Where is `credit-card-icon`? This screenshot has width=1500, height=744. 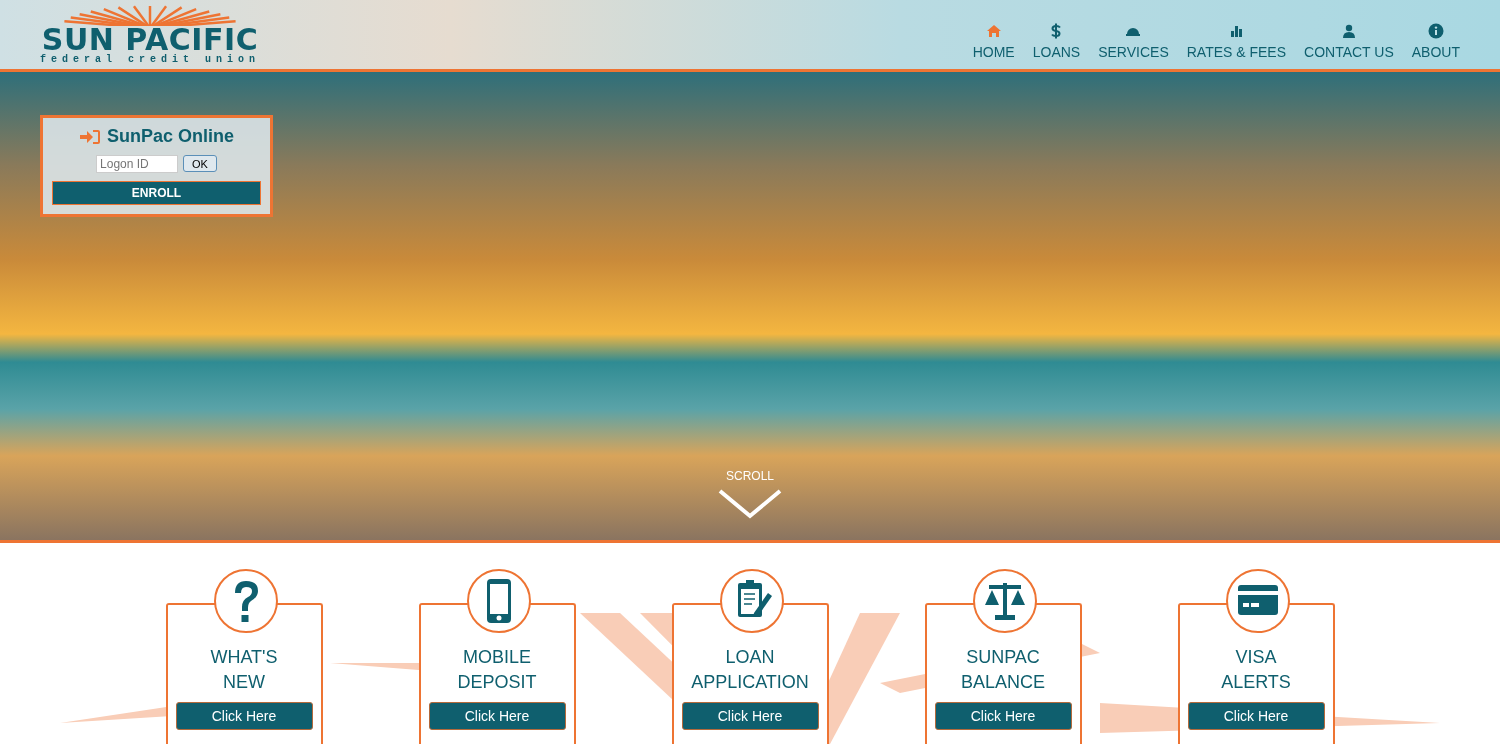 credit-card-icon is located at coordinates (1257, 600).